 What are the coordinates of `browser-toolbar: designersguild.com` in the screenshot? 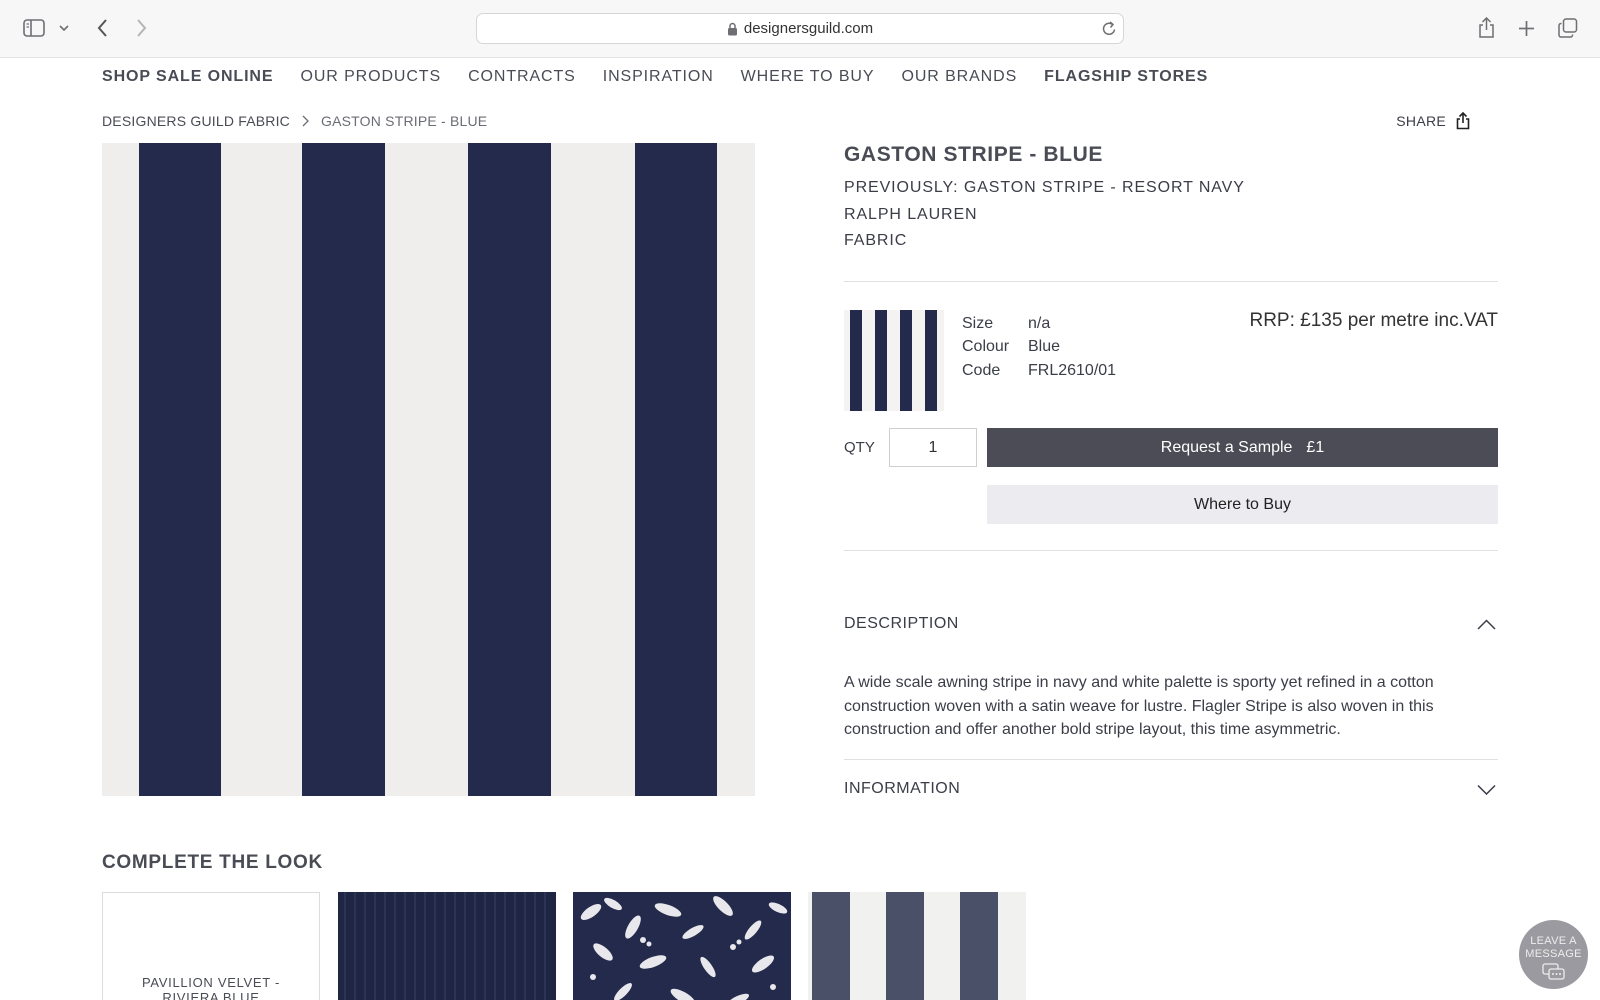 It's located at (800, 29).